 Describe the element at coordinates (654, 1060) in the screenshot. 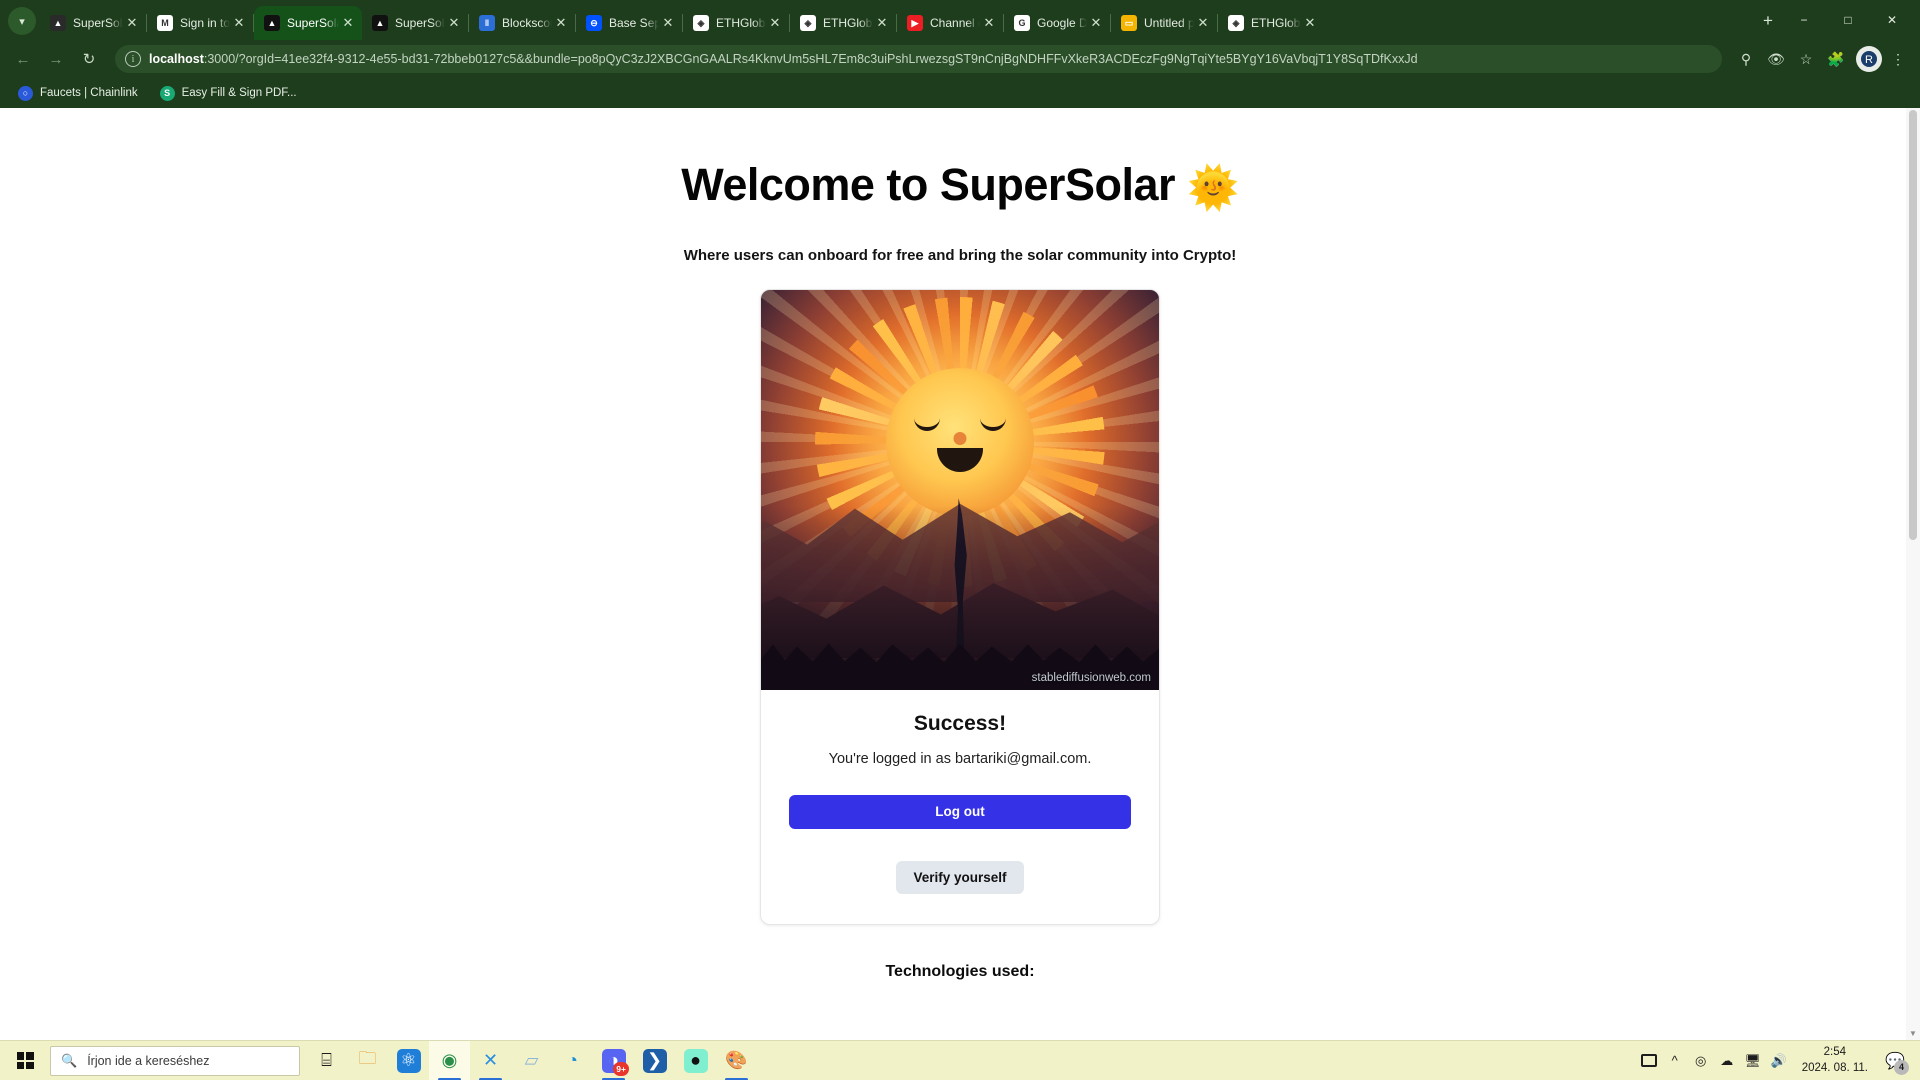

I see `taskbar-app-powershell: ❯` at that location.